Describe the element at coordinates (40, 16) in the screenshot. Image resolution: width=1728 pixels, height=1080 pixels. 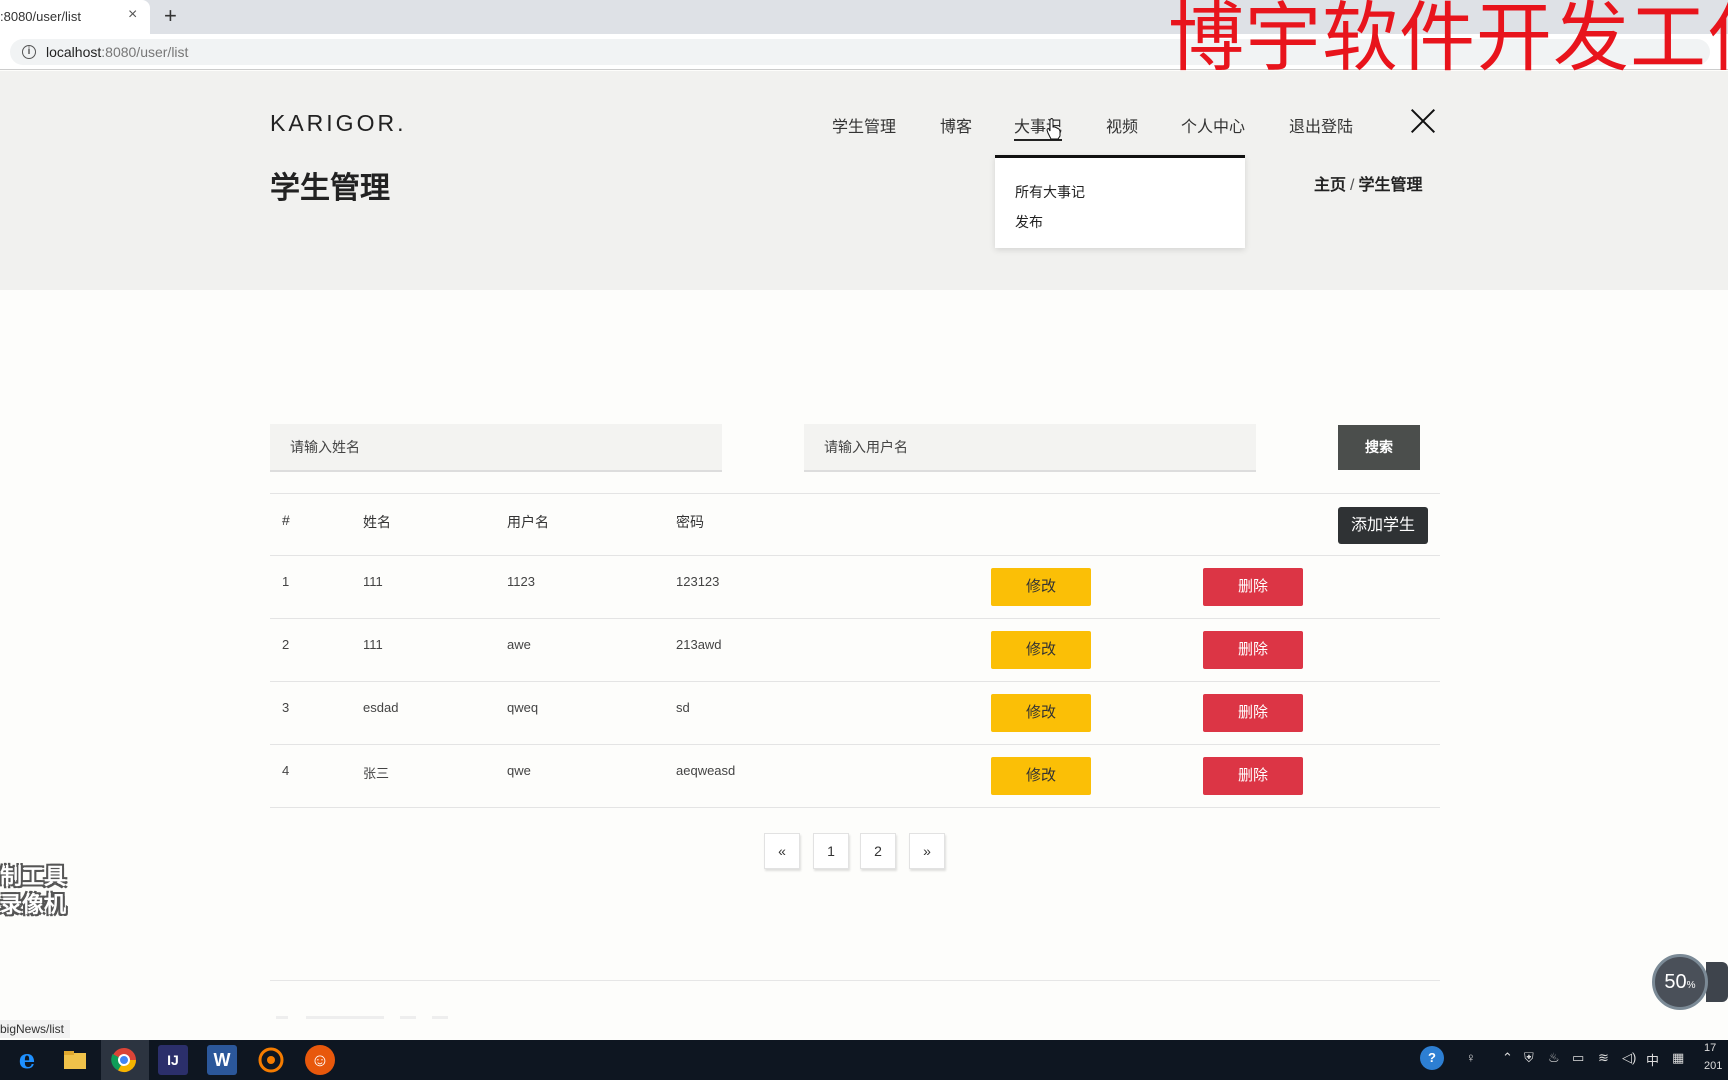
I see `tab-title: :8080/user/list` at that location.